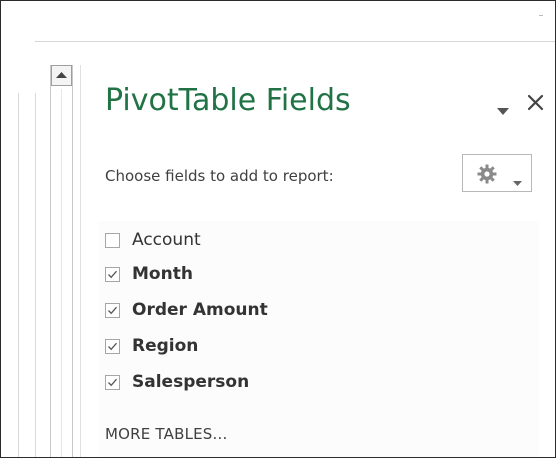  I want to click on field-item-account: Account, so click(153, 240).